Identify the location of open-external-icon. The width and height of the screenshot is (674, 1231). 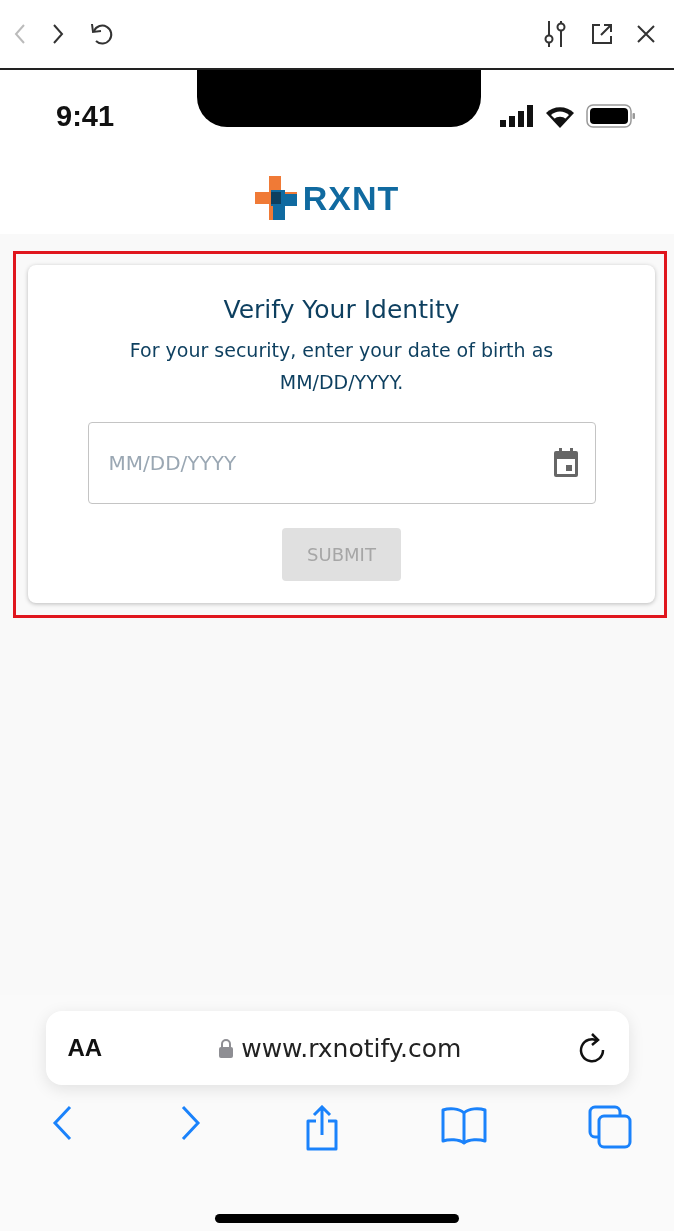
(602, 34).